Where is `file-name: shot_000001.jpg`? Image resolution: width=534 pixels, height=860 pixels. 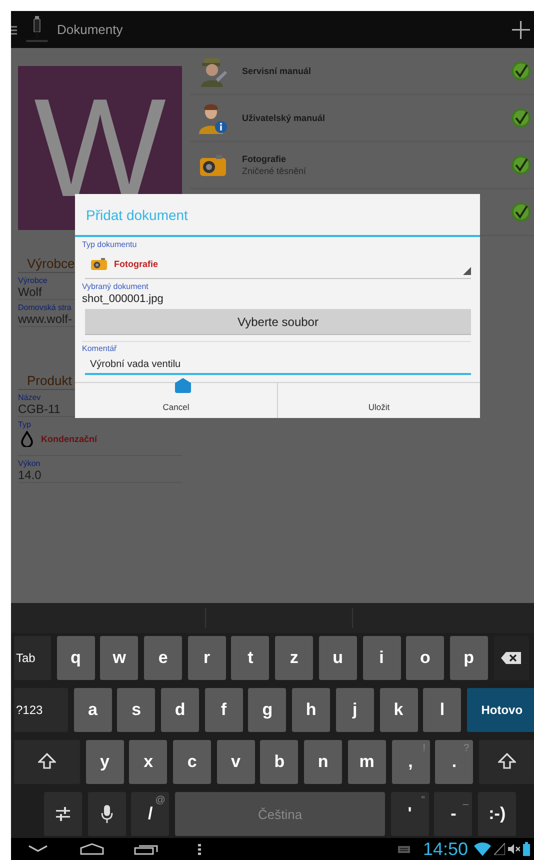 file-name: shot_000001.jpg is located at coordinates (123, 299).